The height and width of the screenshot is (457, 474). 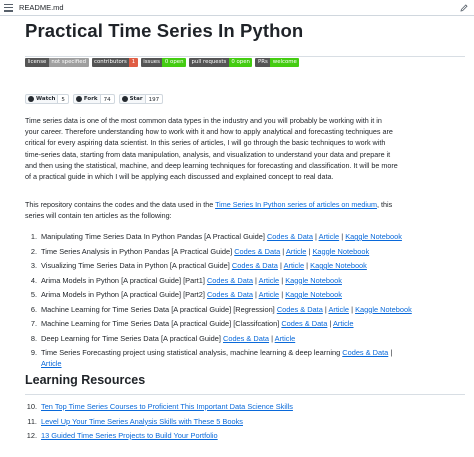 I want to click on watch-label: Watch, so click(x=42, y=99).